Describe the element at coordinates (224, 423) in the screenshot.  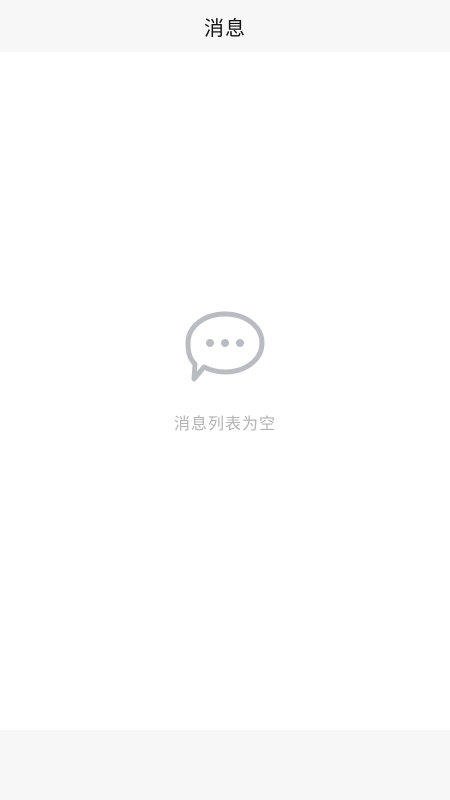
I see `empty-message: 消息列表为空` at that location.